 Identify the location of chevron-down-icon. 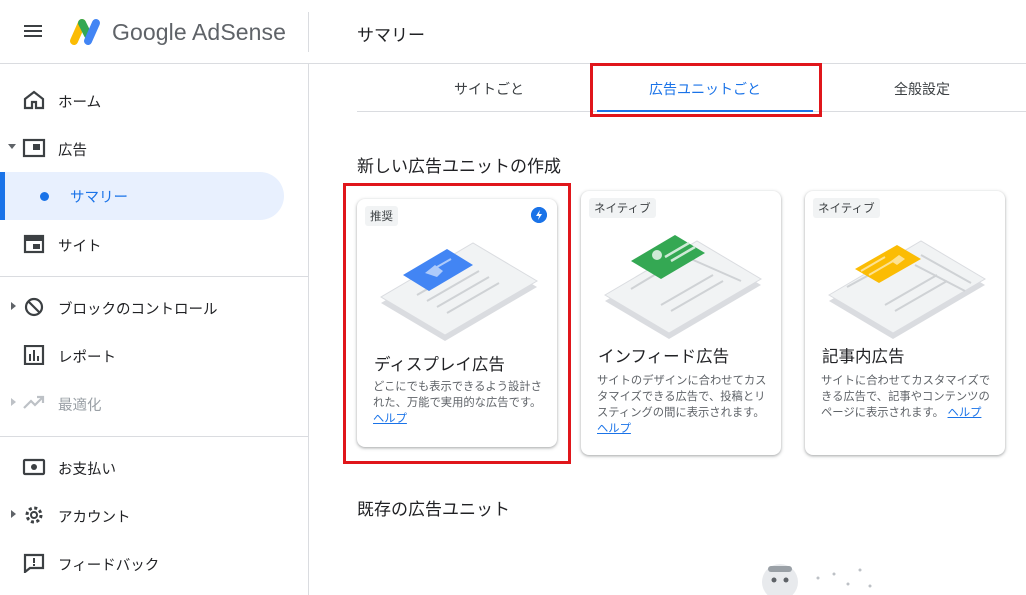
(12, 146).